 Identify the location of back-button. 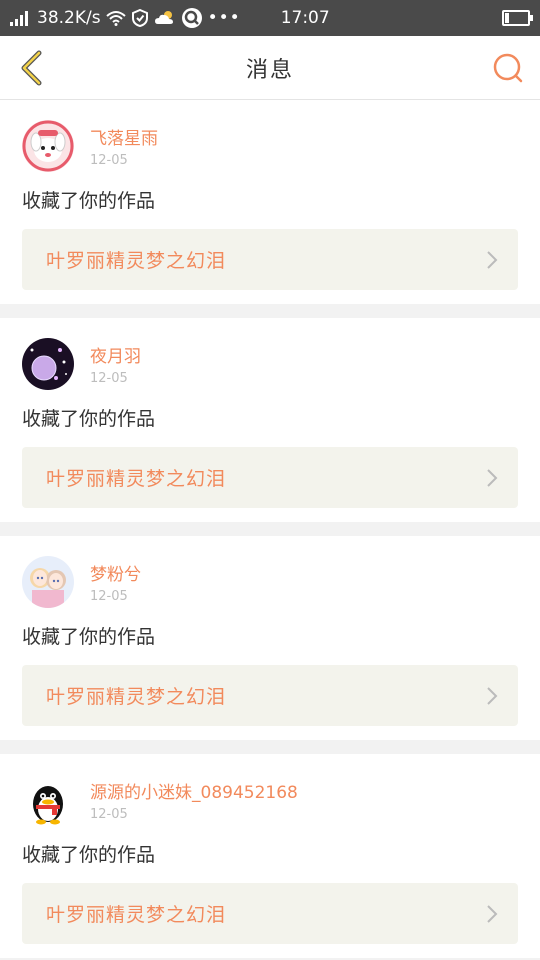
(32, 68).